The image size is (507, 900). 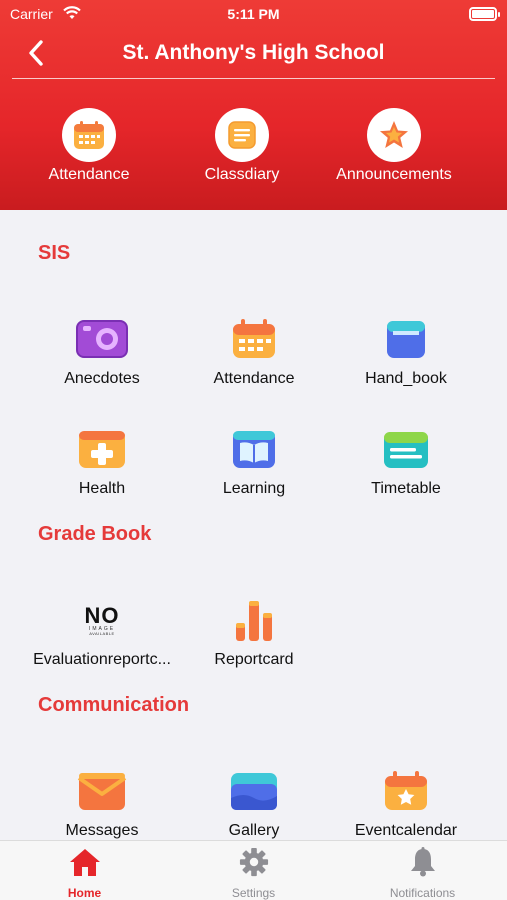 I want to click on tile-reportcard: Reportcard, so click(x=254, y=632).